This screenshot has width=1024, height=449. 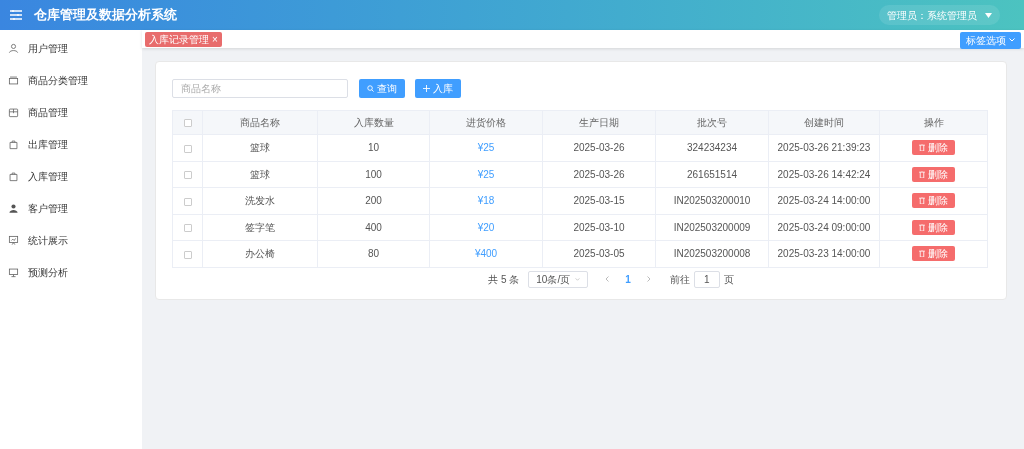 What do you see at coordinates (599, 253) in the screenshot?
I see `table-cell: 2025-03-05` at bounding box center [599, 253].